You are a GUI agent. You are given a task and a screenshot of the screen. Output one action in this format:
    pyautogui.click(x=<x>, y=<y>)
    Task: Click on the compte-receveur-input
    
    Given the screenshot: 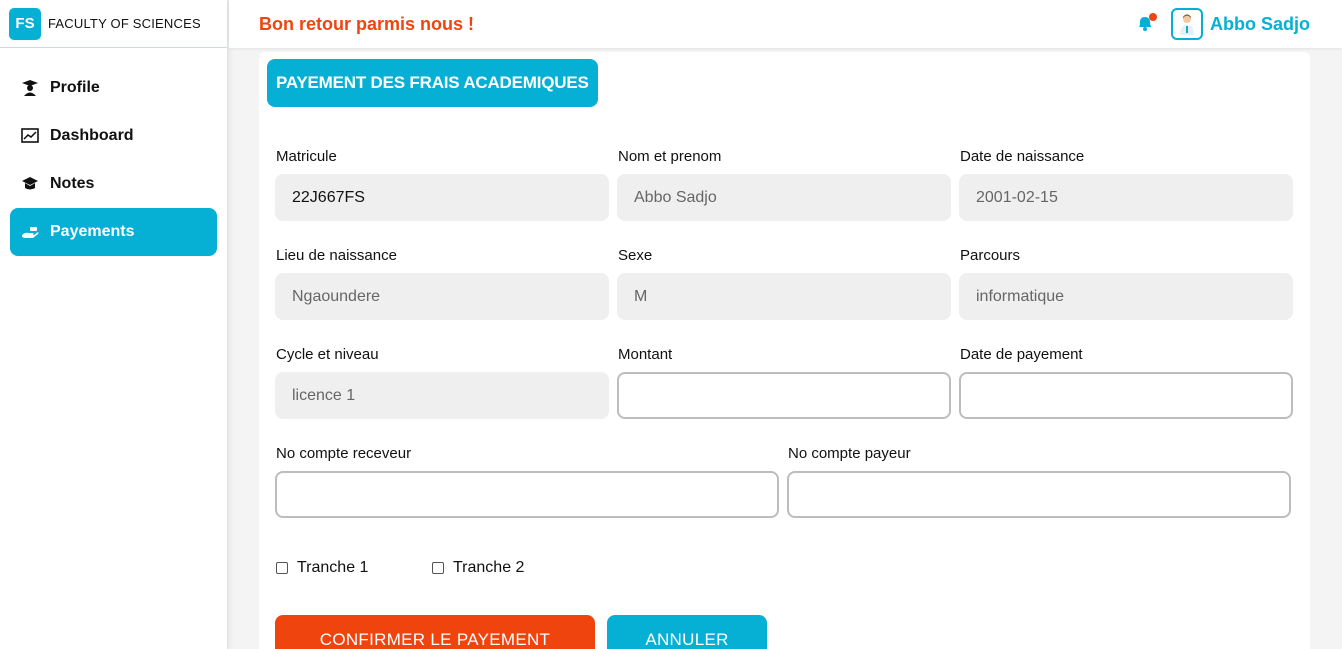 What is the action you would take?
    pyautogui.click(x=527, y=494)
    